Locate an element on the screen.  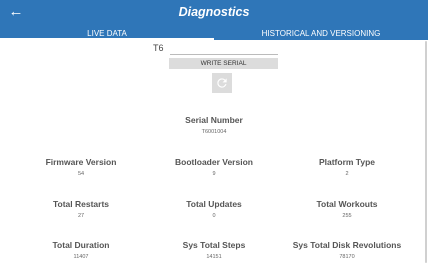
metric-bootloader-version: Bootloader Version 9 is located at coordinates (214, 167).